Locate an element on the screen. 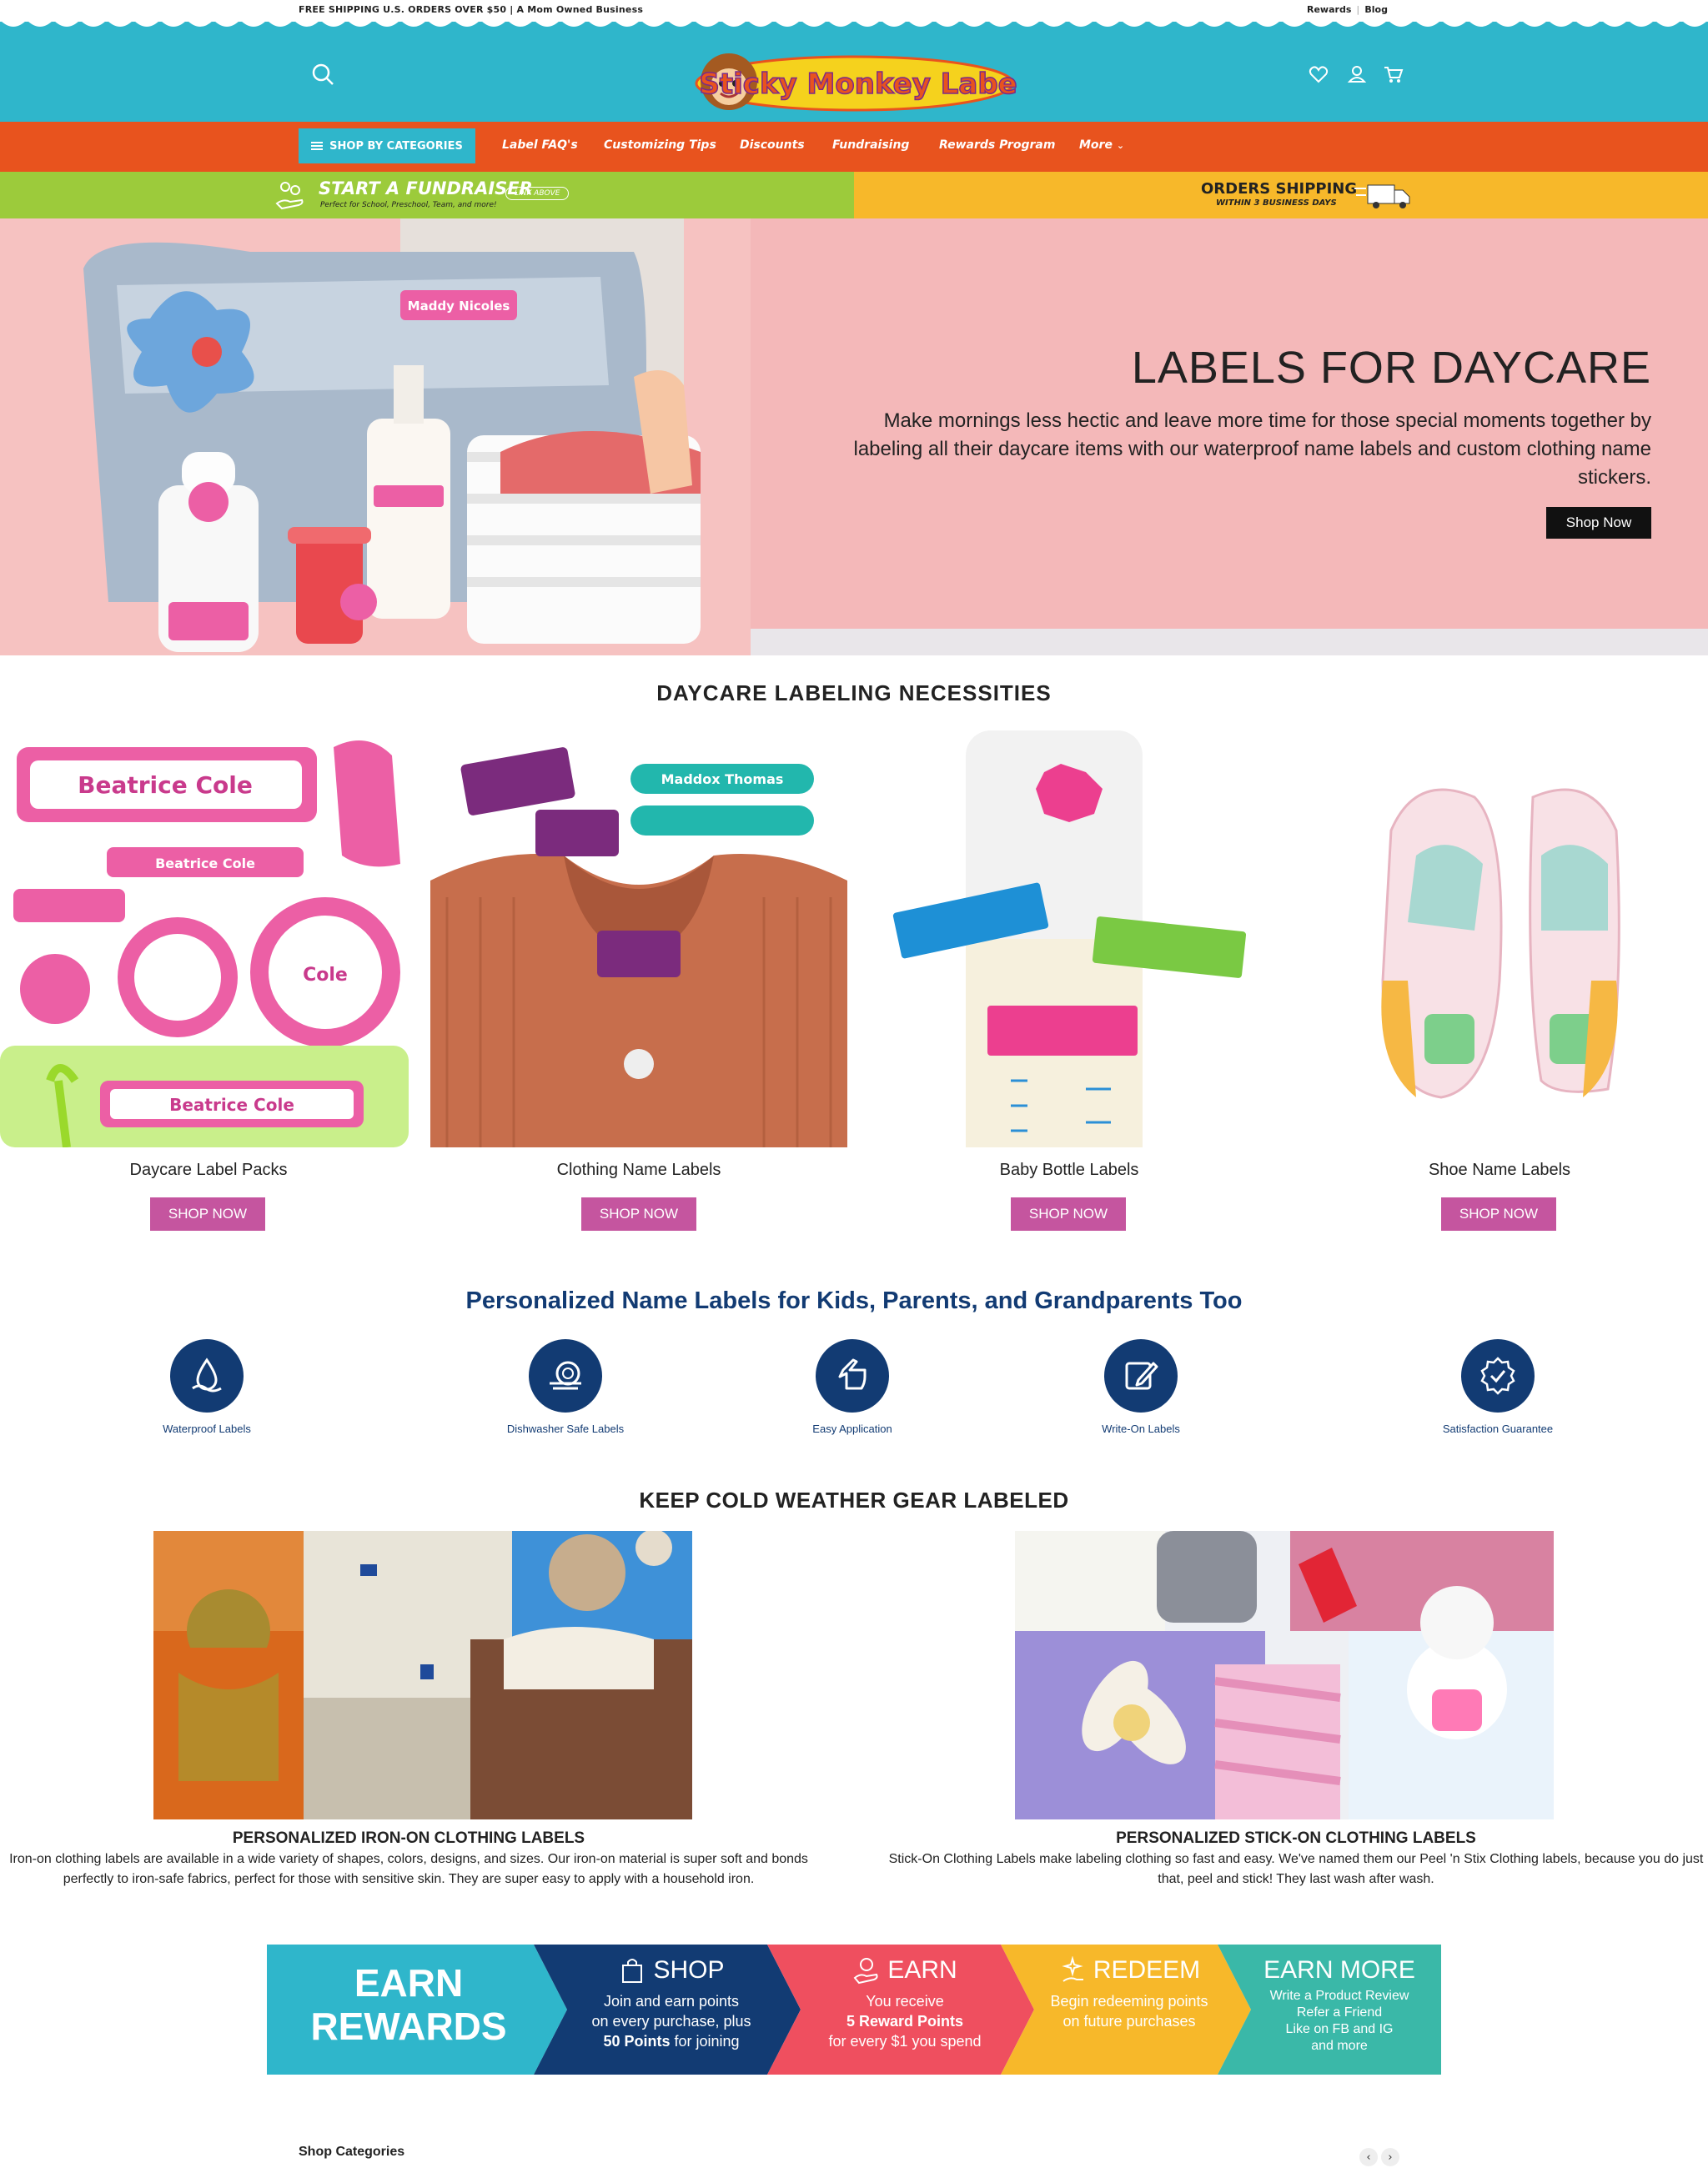 The height and width of the screenshot is (2168, 1708). feature-label: Waterproof Labels is located at coordinates (207, 1429).